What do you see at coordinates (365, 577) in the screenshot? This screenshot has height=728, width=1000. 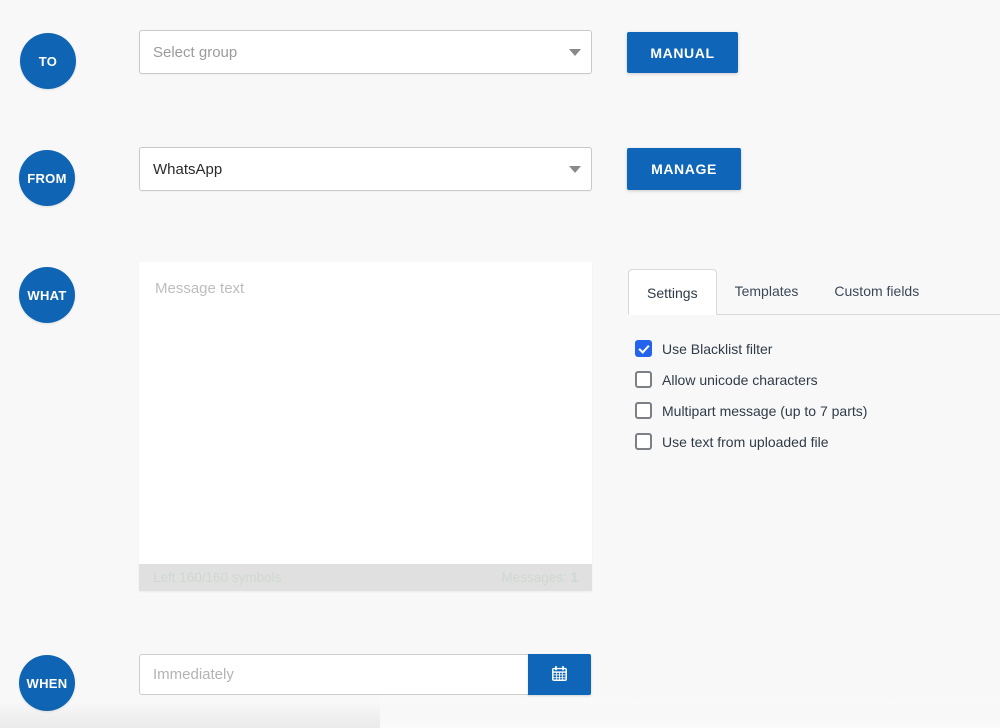 I see `message-counter-bar: Left 160/160 symbols Messages: 1` at bounding box center [365, 577].